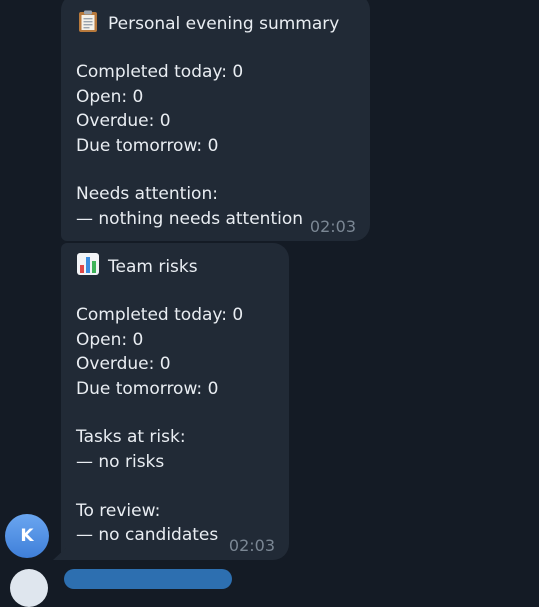 Image resolution: width=539 pixels, height=607 pixels. Describe the element at coordinates (89, 24) in the screenshot. I see `clipboard-icon` at that location.